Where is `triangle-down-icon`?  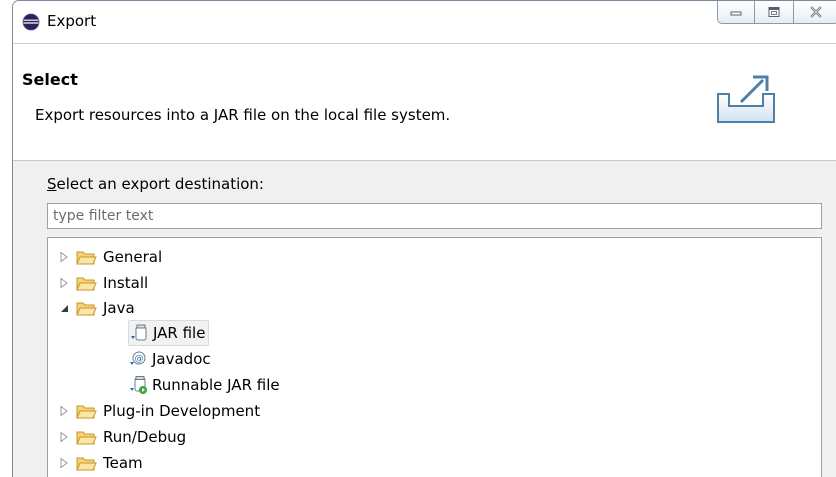
triangle-down-icon is located at coordinates (64, 308).